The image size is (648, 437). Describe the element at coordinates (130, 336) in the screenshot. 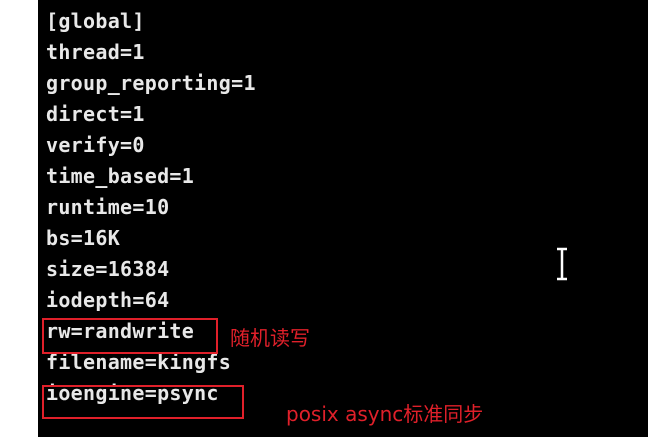

I see `rw-highlight-box` at that location.